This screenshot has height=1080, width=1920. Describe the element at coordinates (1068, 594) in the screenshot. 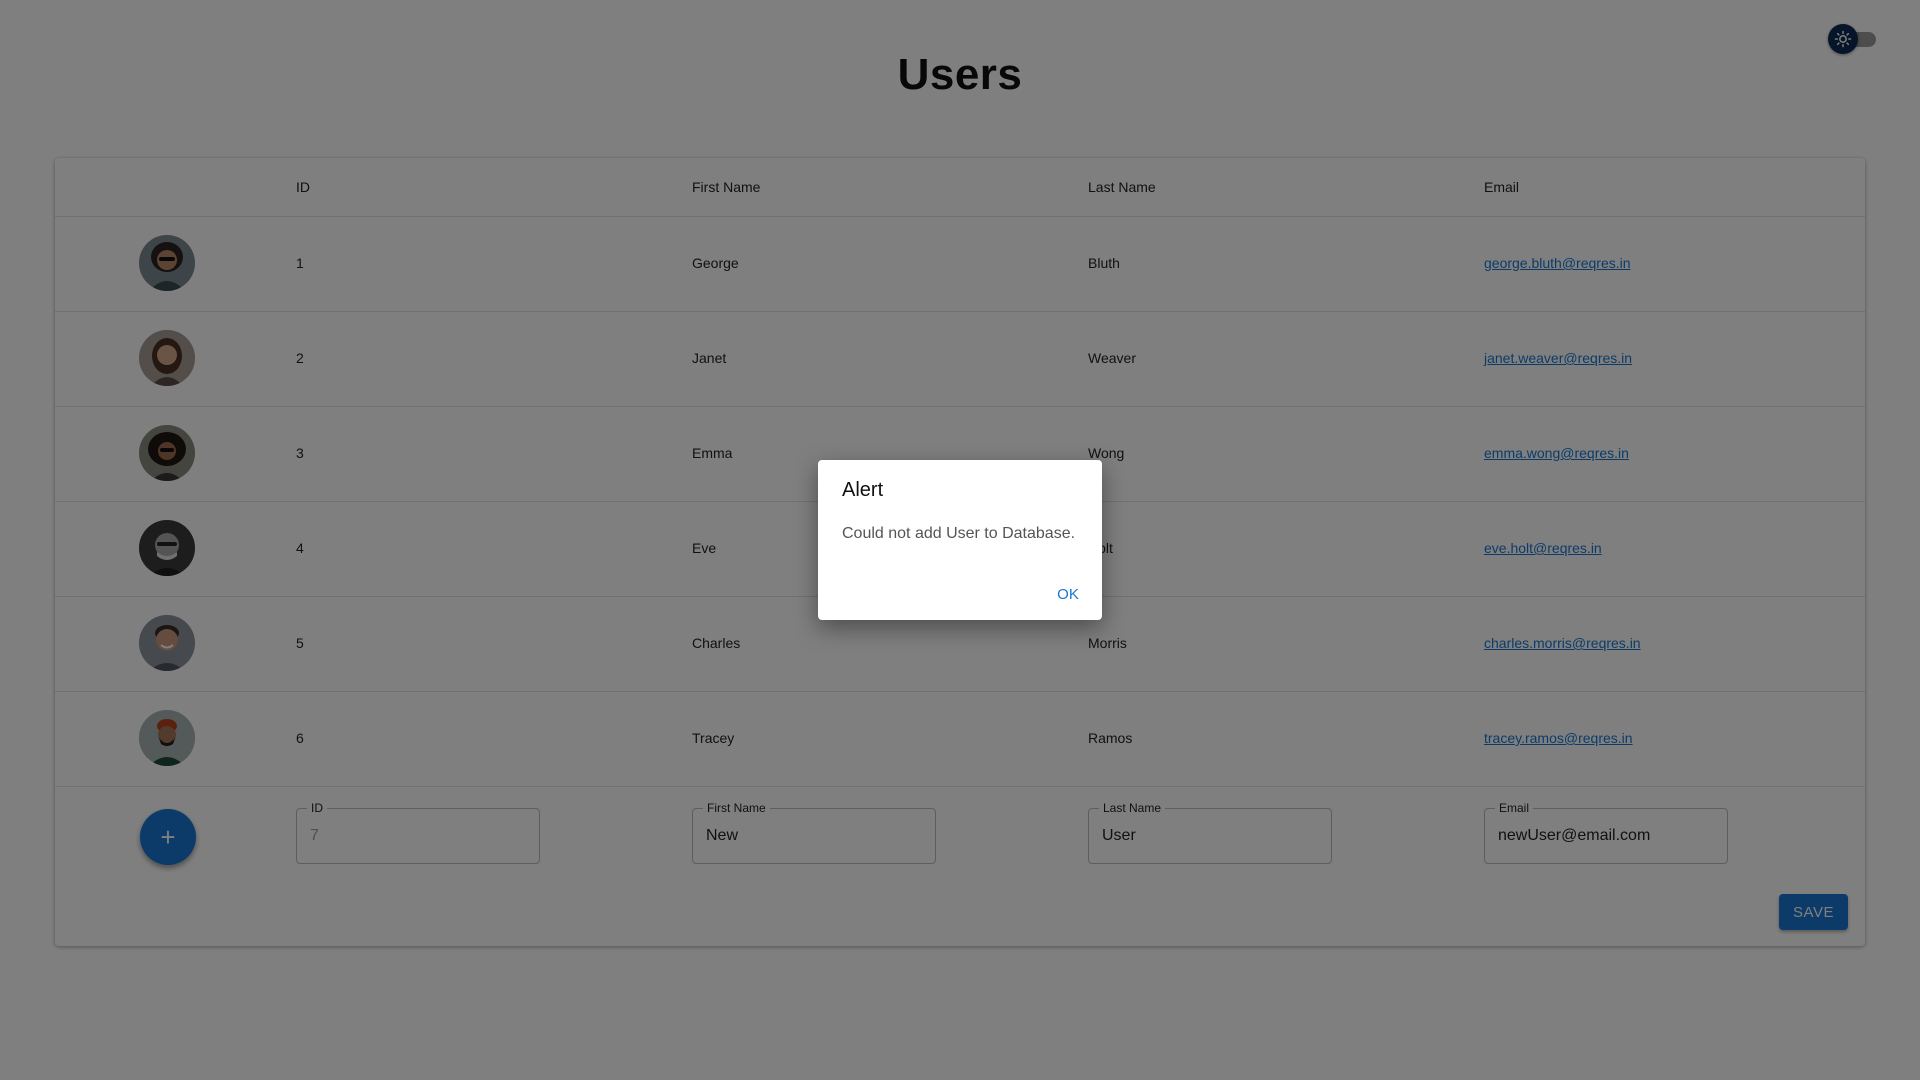

I see `ok-button: OK` at that location.